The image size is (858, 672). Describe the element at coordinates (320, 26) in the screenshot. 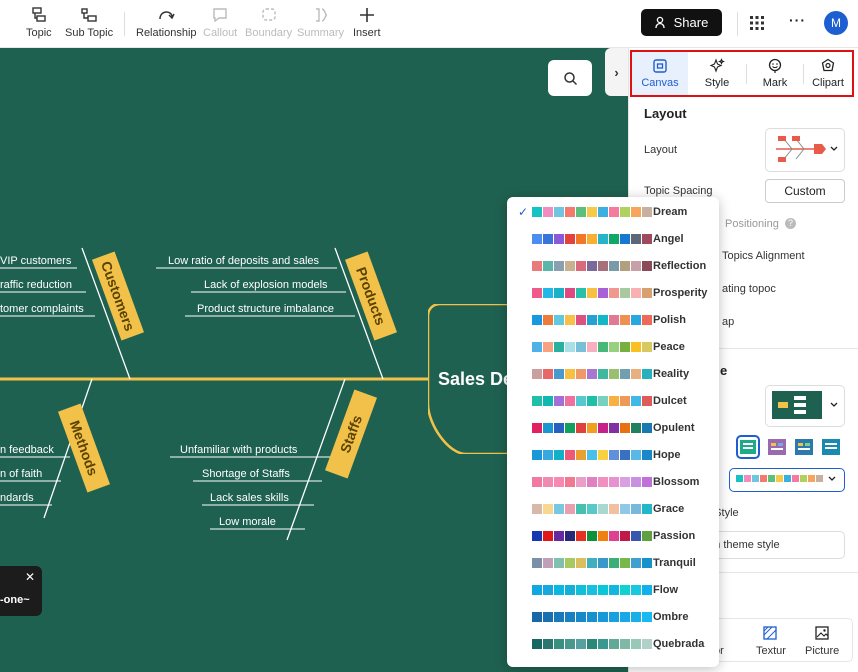

I see `summary-button: Summary` at that location.